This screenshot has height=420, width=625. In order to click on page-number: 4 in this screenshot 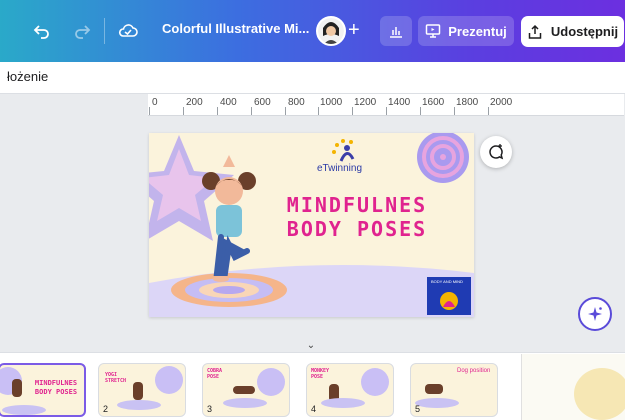, I will do `click(314, 409)`.